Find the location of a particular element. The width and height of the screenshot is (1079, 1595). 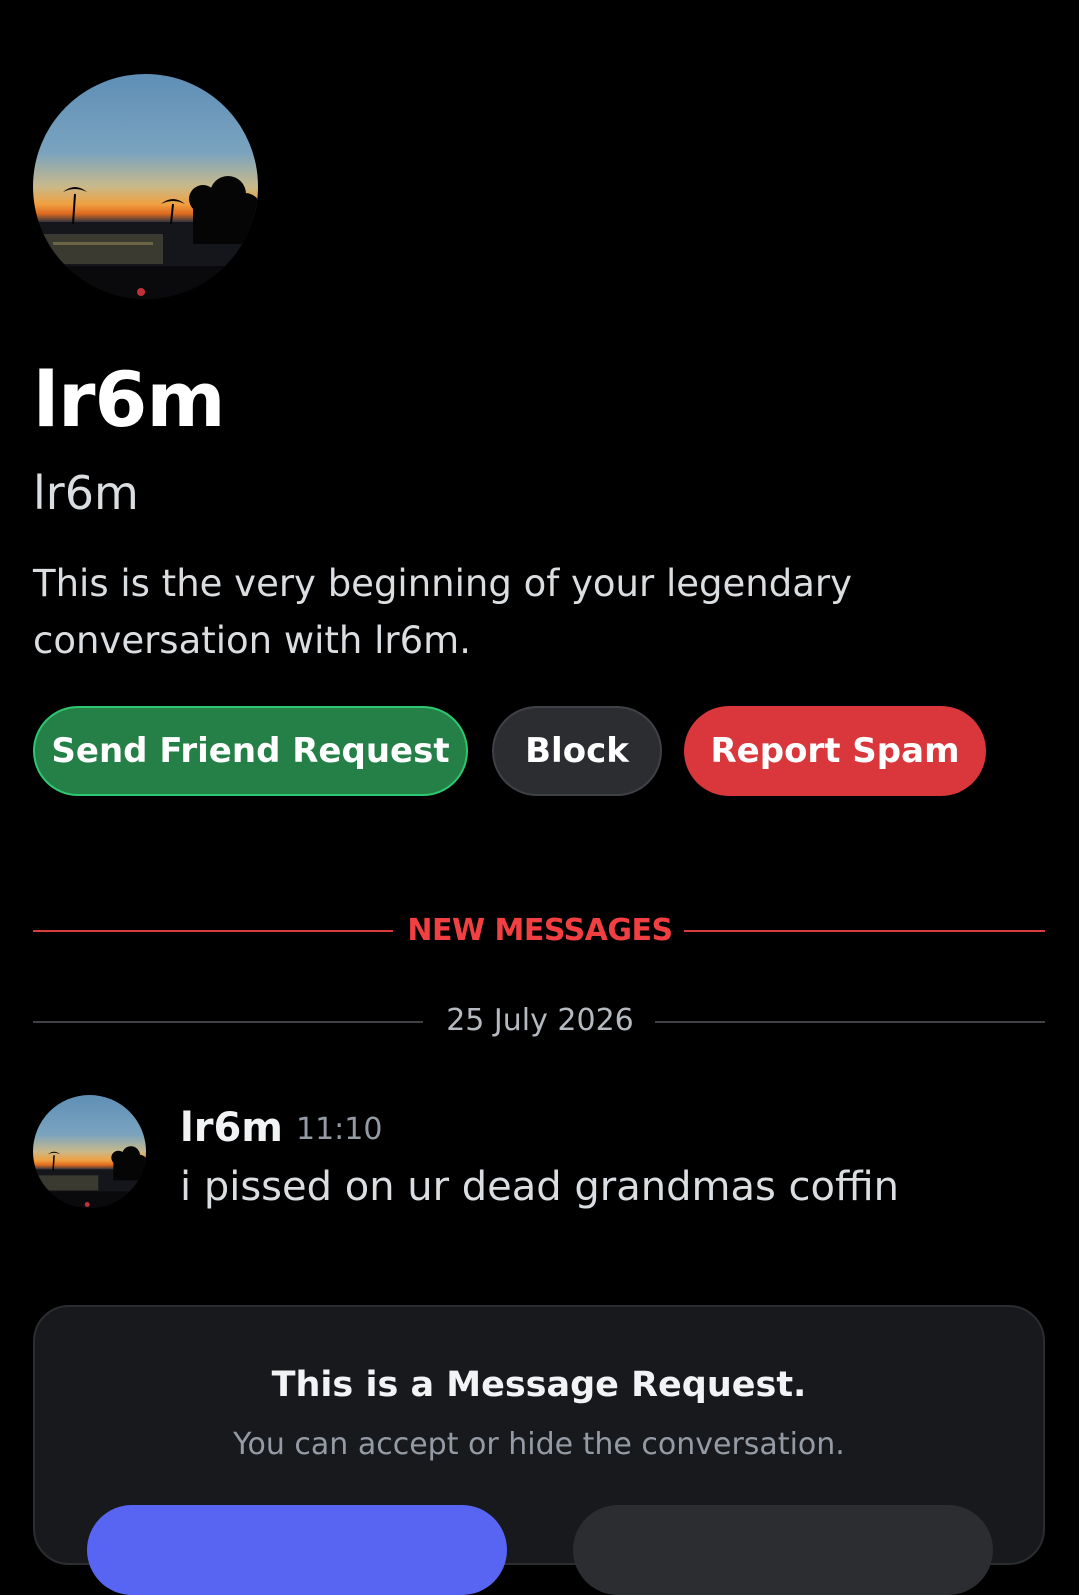

report-spam-button: Report Spam is located at coordinates (835, 751).